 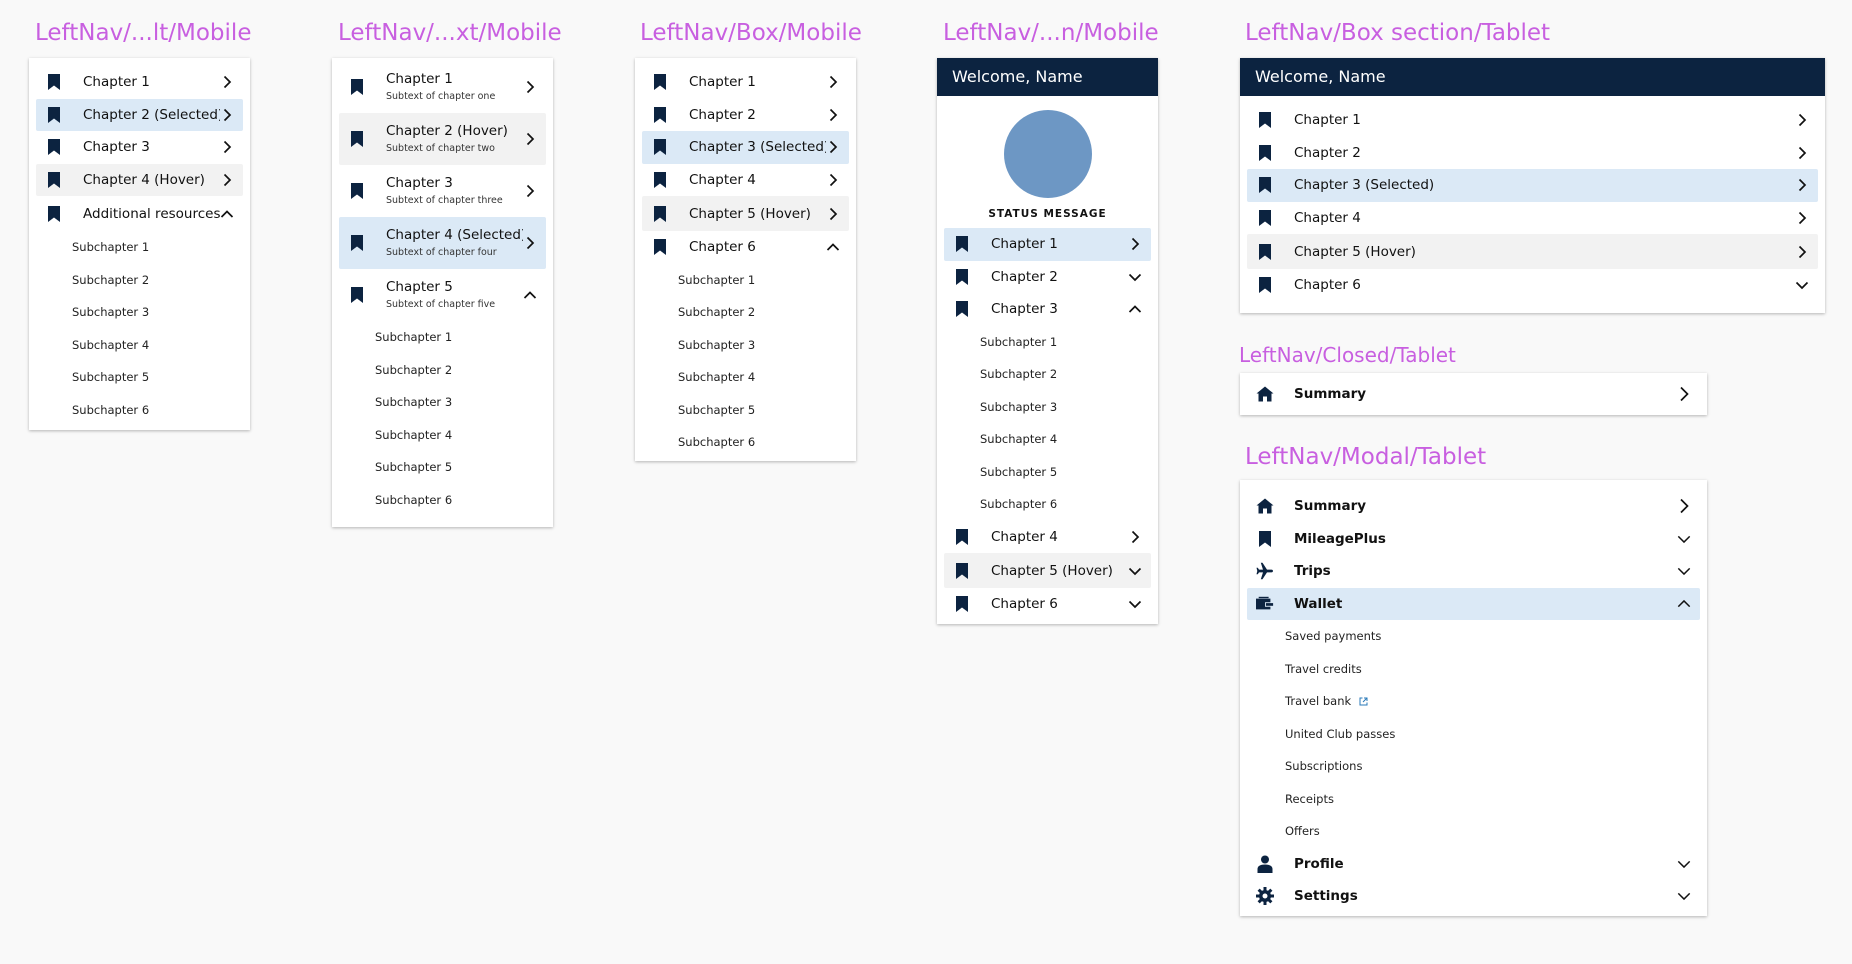 What do you see at coordinates (139, 114) in the screenshot?
I see `nav-item-chapter-2: Chapter 2 (Selected)` at bounding box center [139, 114].